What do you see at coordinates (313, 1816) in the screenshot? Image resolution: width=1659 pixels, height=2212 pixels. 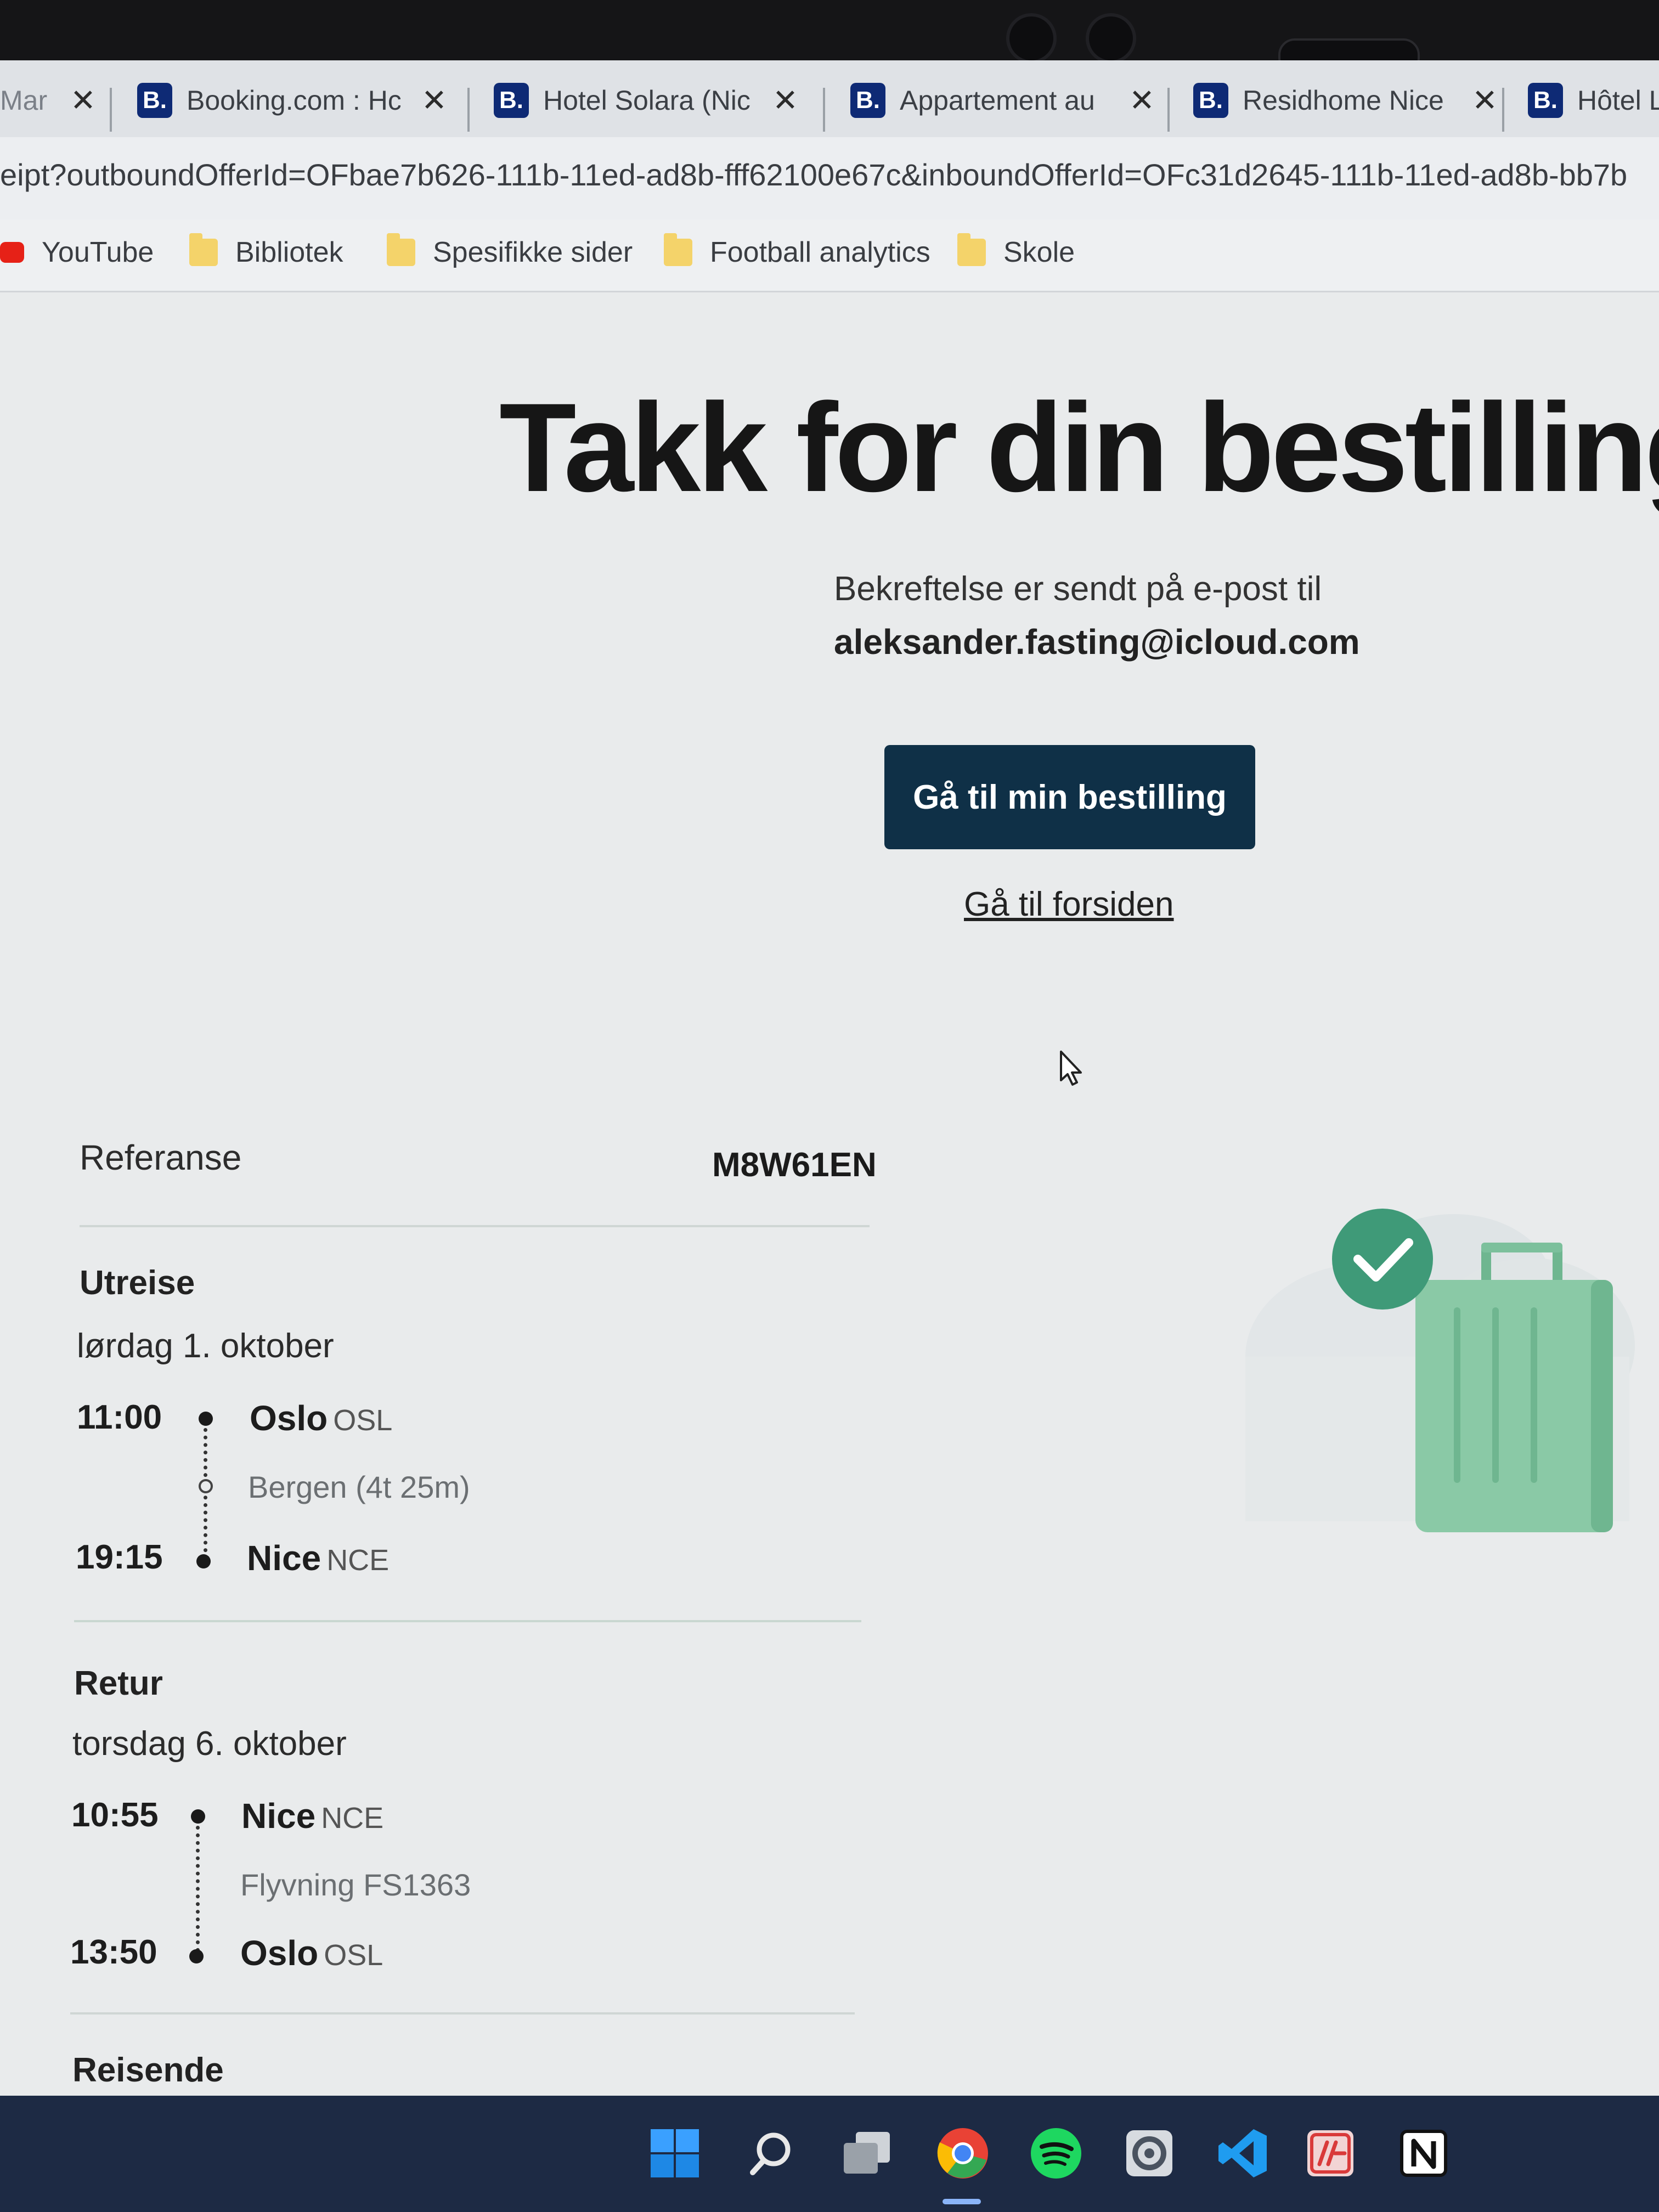 I see `return-dep-city: Nice NCE` at bounding box center [313, 1816].